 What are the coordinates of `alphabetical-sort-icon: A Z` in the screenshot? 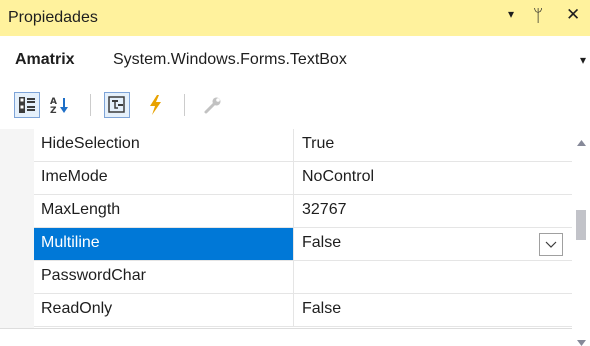 It's located at (59, 105).